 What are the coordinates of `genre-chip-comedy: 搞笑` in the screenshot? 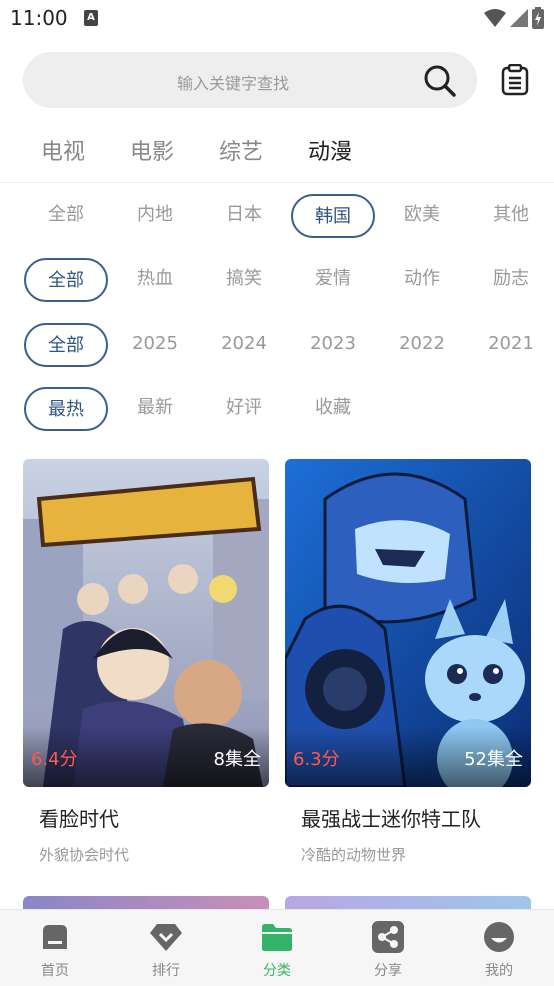 It's located at (244, 280).